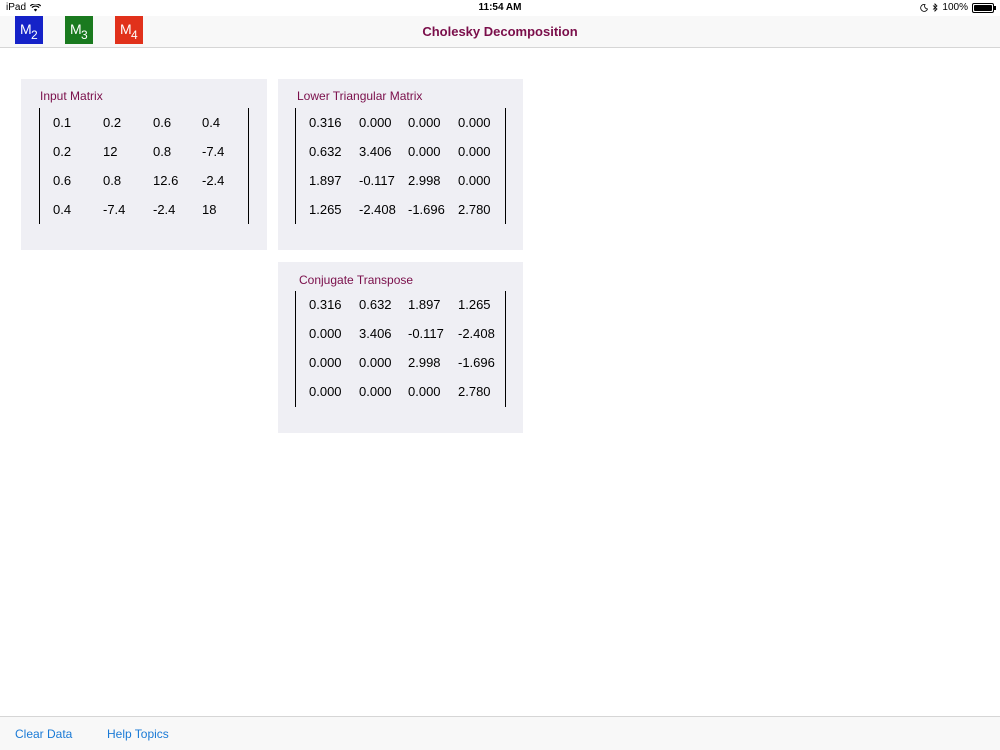 Image resolution: width=1000 pixels, height=750 pixels. What do you see at coordinates (71, 96) in the screenshot?
I see `input-matrix-title: Input Matrix` at bounding box center [71, 96].